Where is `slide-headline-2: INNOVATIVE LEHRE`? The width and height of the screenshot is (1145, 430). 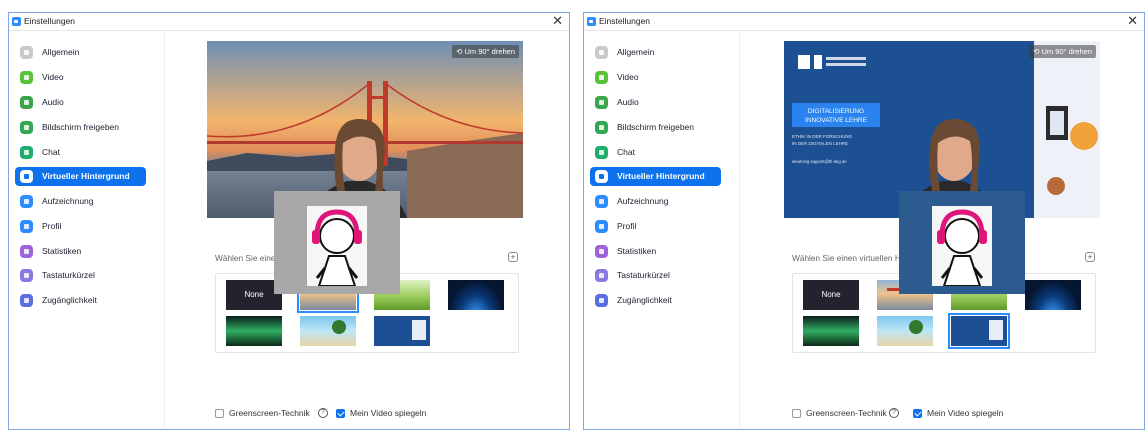
slide-headline-2: INNOVATIVE LEHRE is located at coordinates (836, 120).